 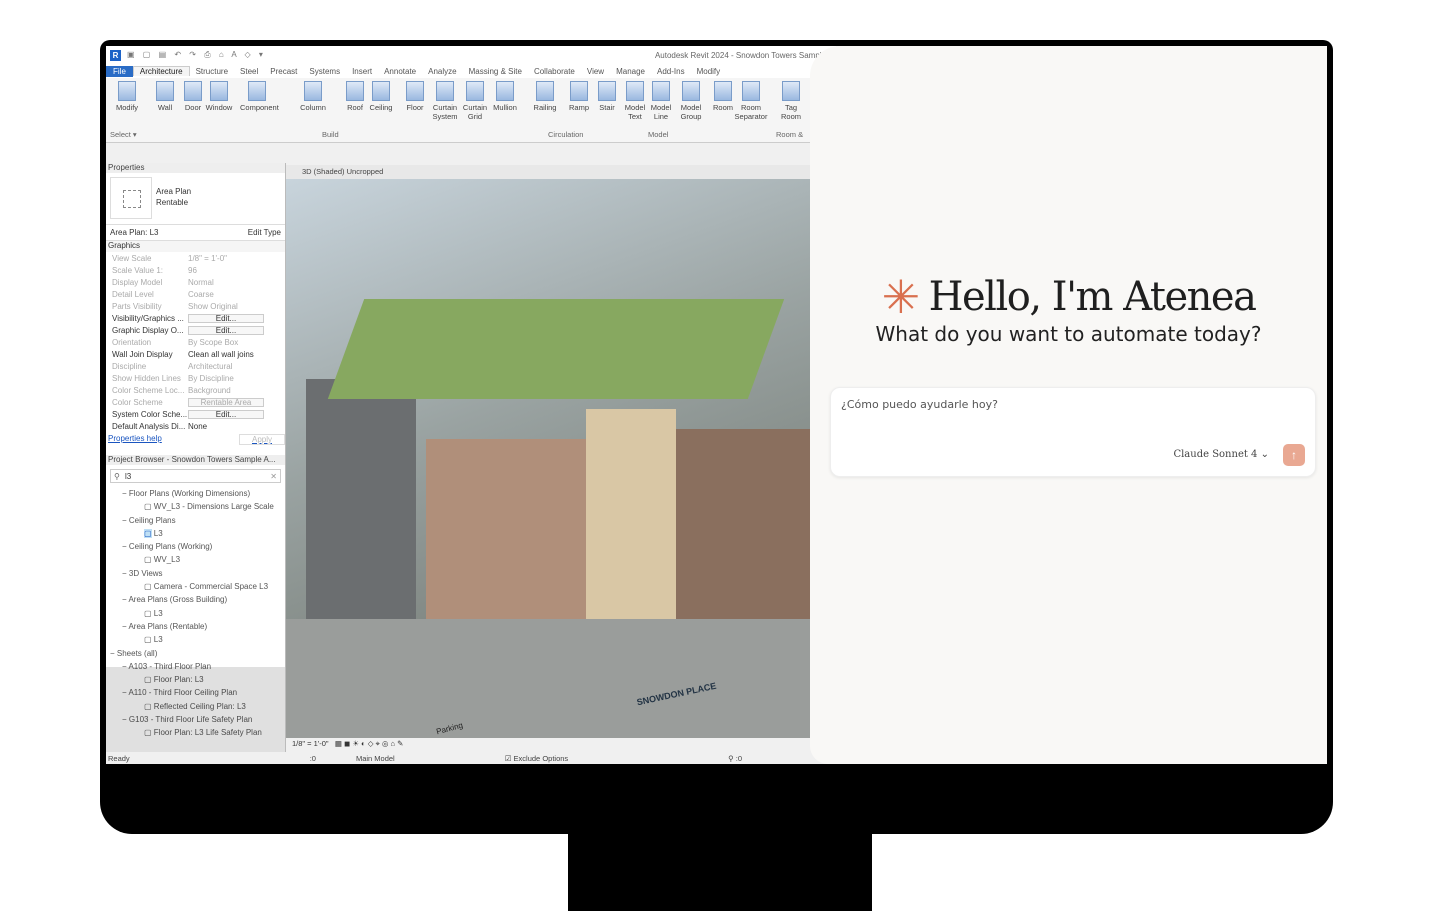 I want to click on tool-model-line: Model Line, so click(x=661, y=101).